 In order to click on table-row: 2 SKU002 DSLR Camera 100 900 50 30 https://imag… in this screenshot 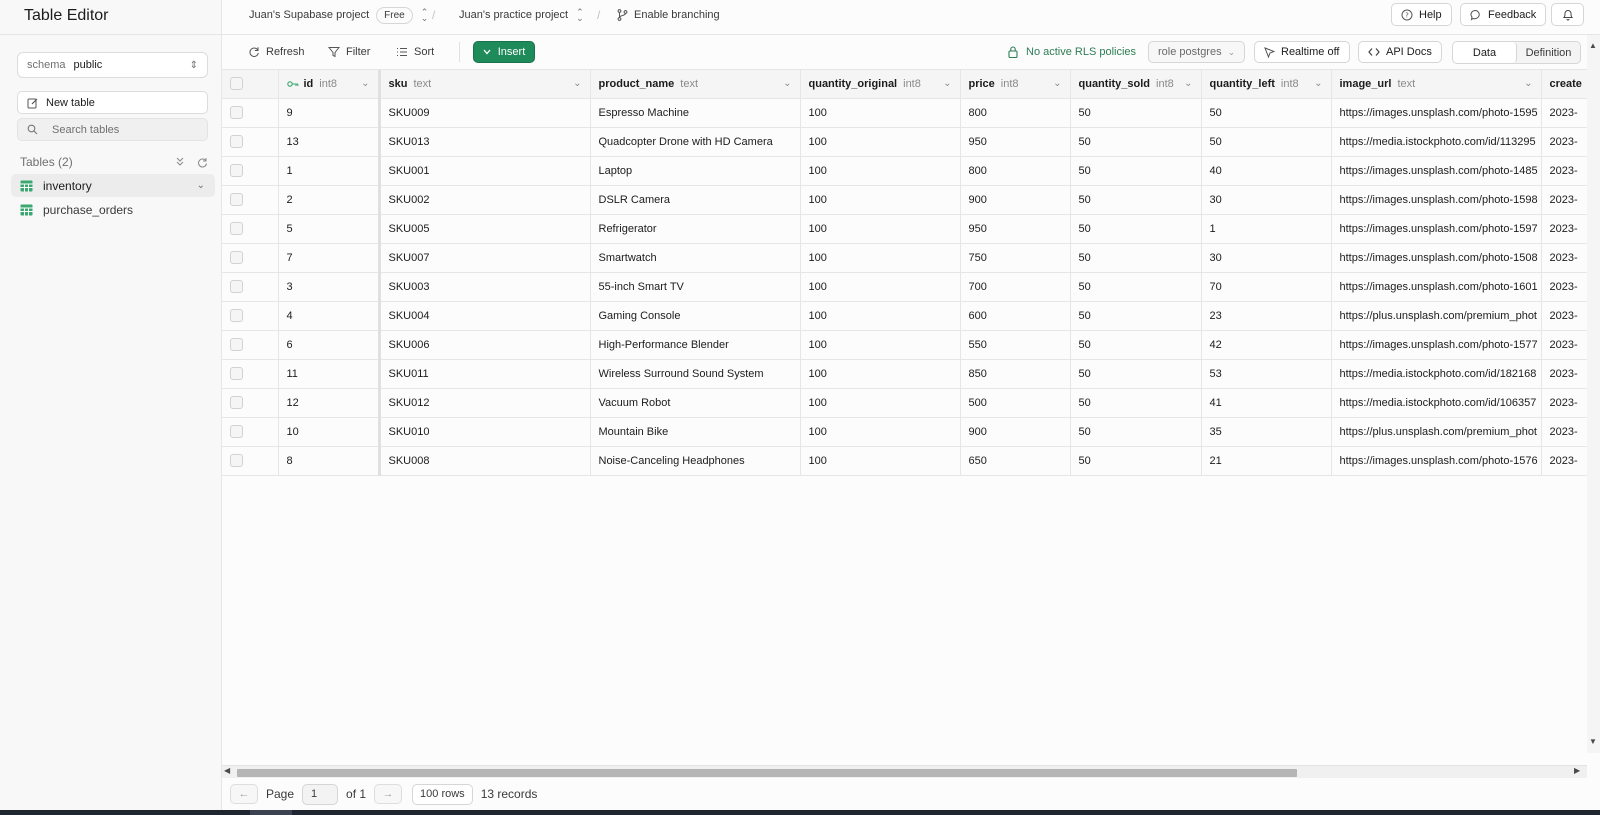, I will do `click(904, 200)`.